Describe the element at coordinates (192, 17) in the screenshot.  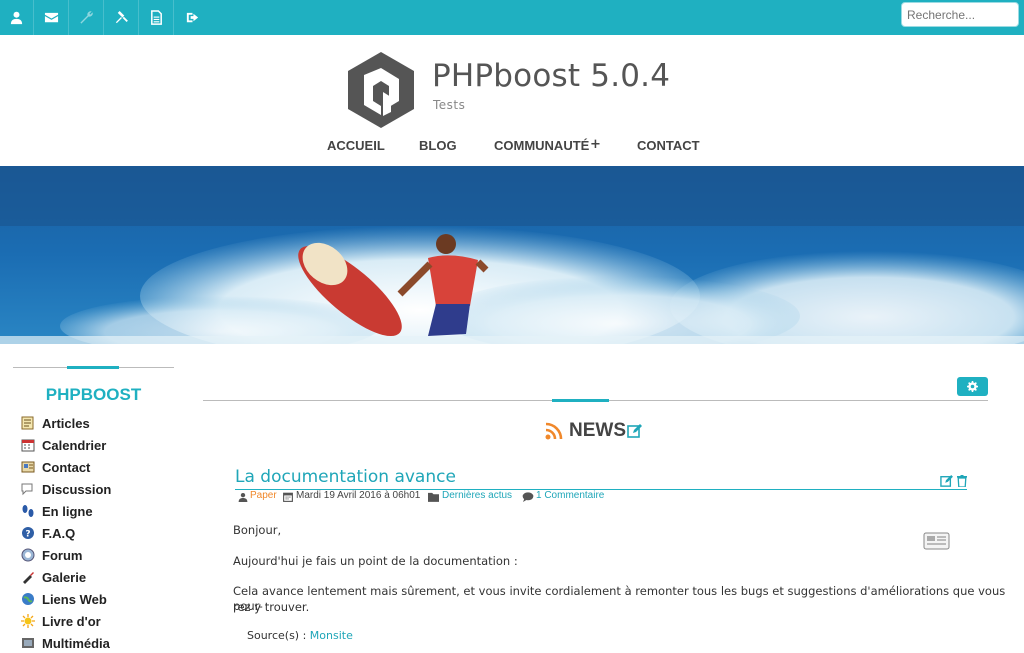
I see `logout-icon` at that location.